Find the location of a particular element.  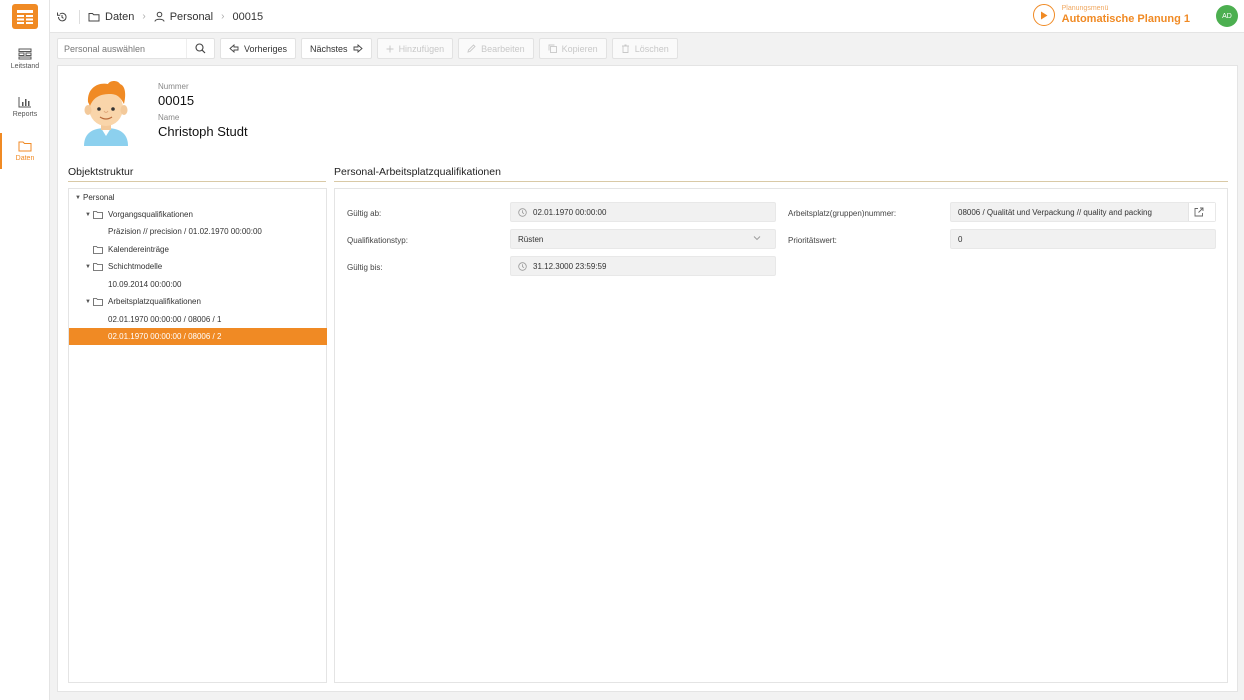

tree-node-schichtmodelle: ▼ Schichtmodelle is located at coordinates (123, 266).